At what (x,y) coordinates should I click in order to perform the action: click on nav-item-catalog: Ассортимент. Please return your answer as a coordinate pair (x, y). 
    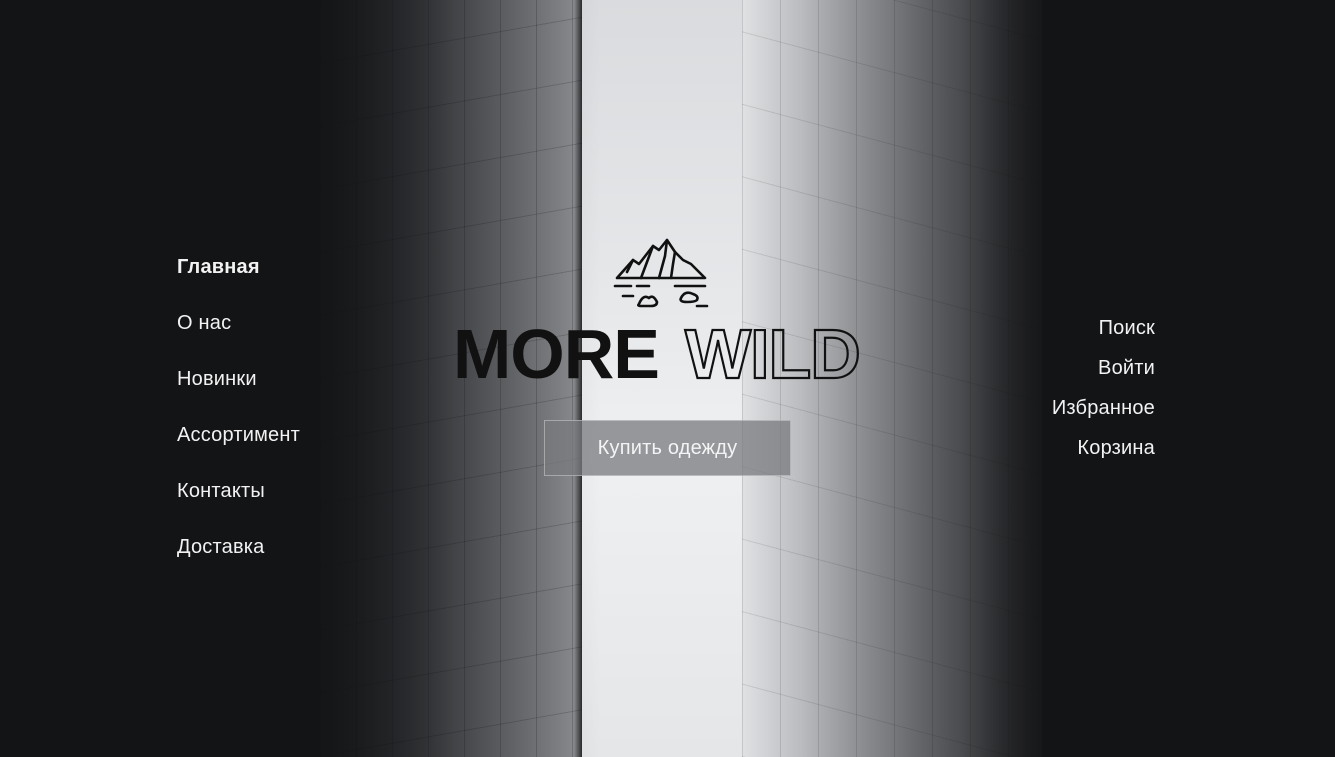
    Looking at the image, I should click on (238, 435).